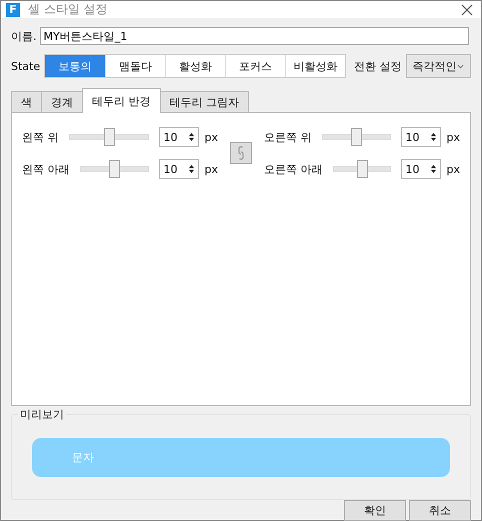 The width and height of the screenshot is (482, 521). What do you see at coordinates (121, 100) in the screenshot?
I see `tab: 테두리 반경` at bounding box center [121, 100].